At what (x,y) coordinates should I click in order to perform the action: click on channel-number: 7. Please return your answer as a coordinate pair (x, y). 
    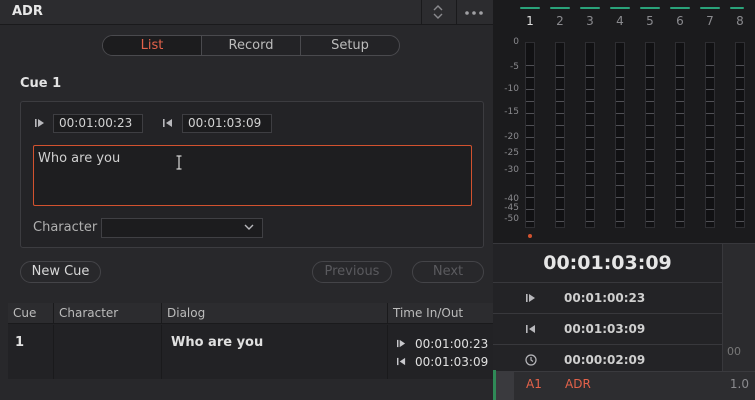
    Looking at the image, I should click on (710, 21).